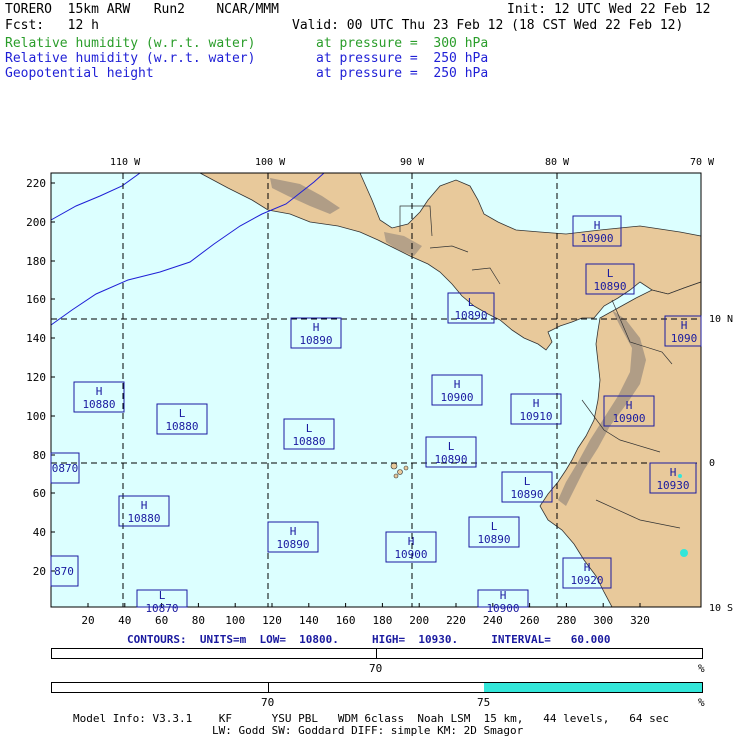  What do you see at coordinates (125, 162) in the screenshot?
I see `lon-label-110w: 110 W` at bounding box center [125, 162].